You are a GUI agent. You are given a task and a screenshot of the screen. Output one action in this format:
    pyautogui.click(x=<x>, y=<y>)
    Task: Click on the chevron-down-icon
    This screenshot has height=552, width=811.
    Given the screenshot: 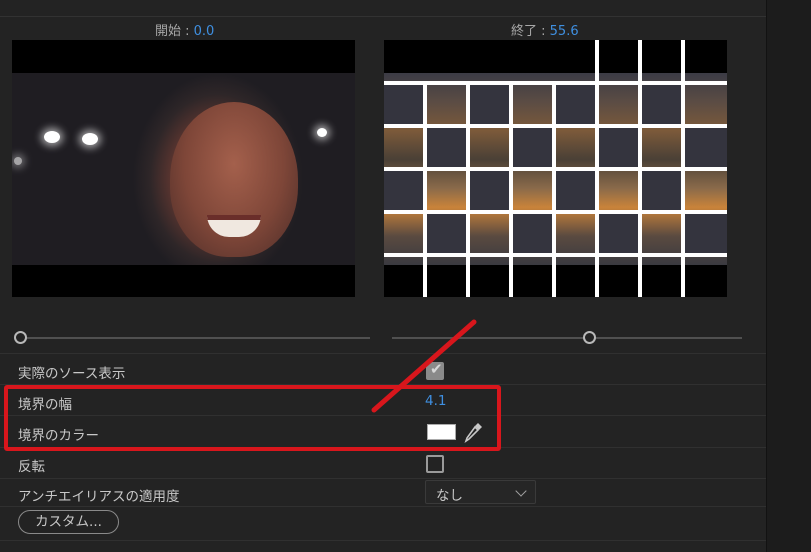 What is the action you would take?
    pyautogui.click(x=521, y=491)
    